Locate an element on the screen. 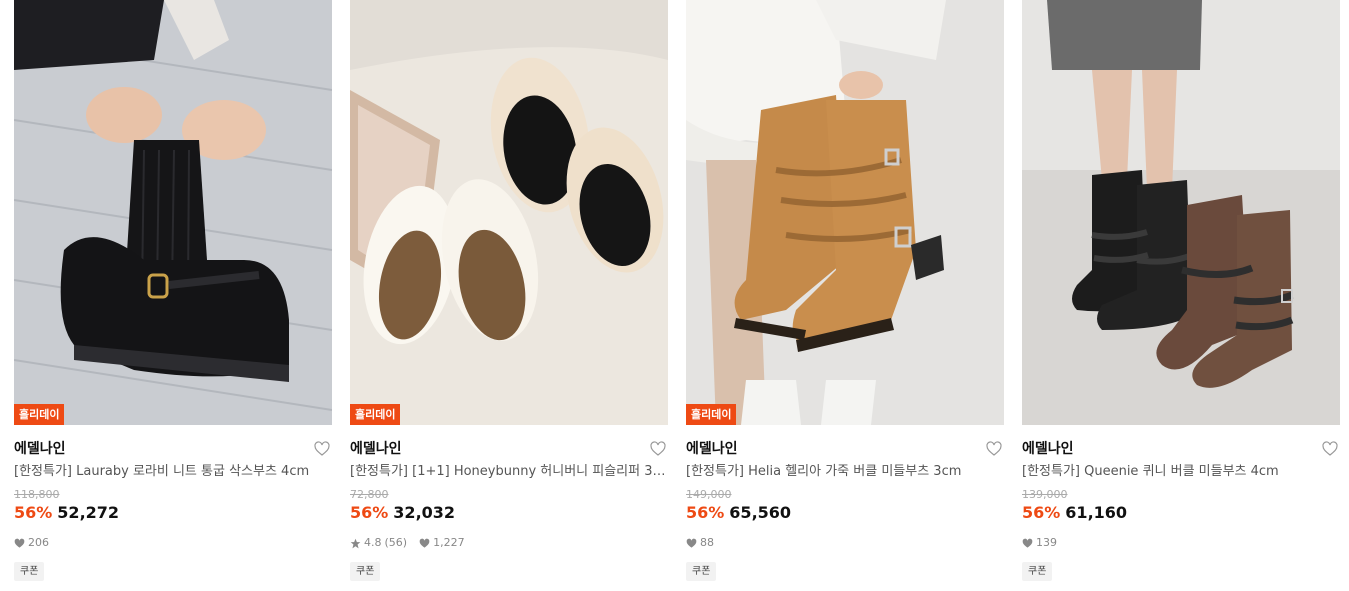  product-meta: 4.8 (56) 1,227 is located at coordinates (509, 543).